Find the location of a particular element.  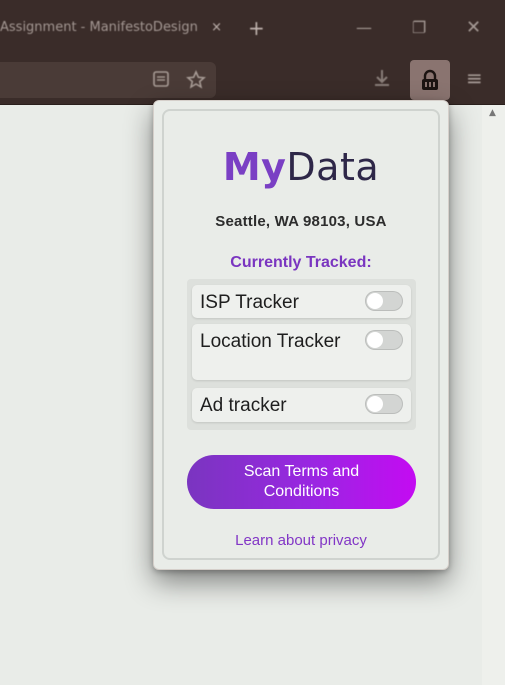

currently-tracked-heading: Currently Tracked: is located at coordinates (301, 262).